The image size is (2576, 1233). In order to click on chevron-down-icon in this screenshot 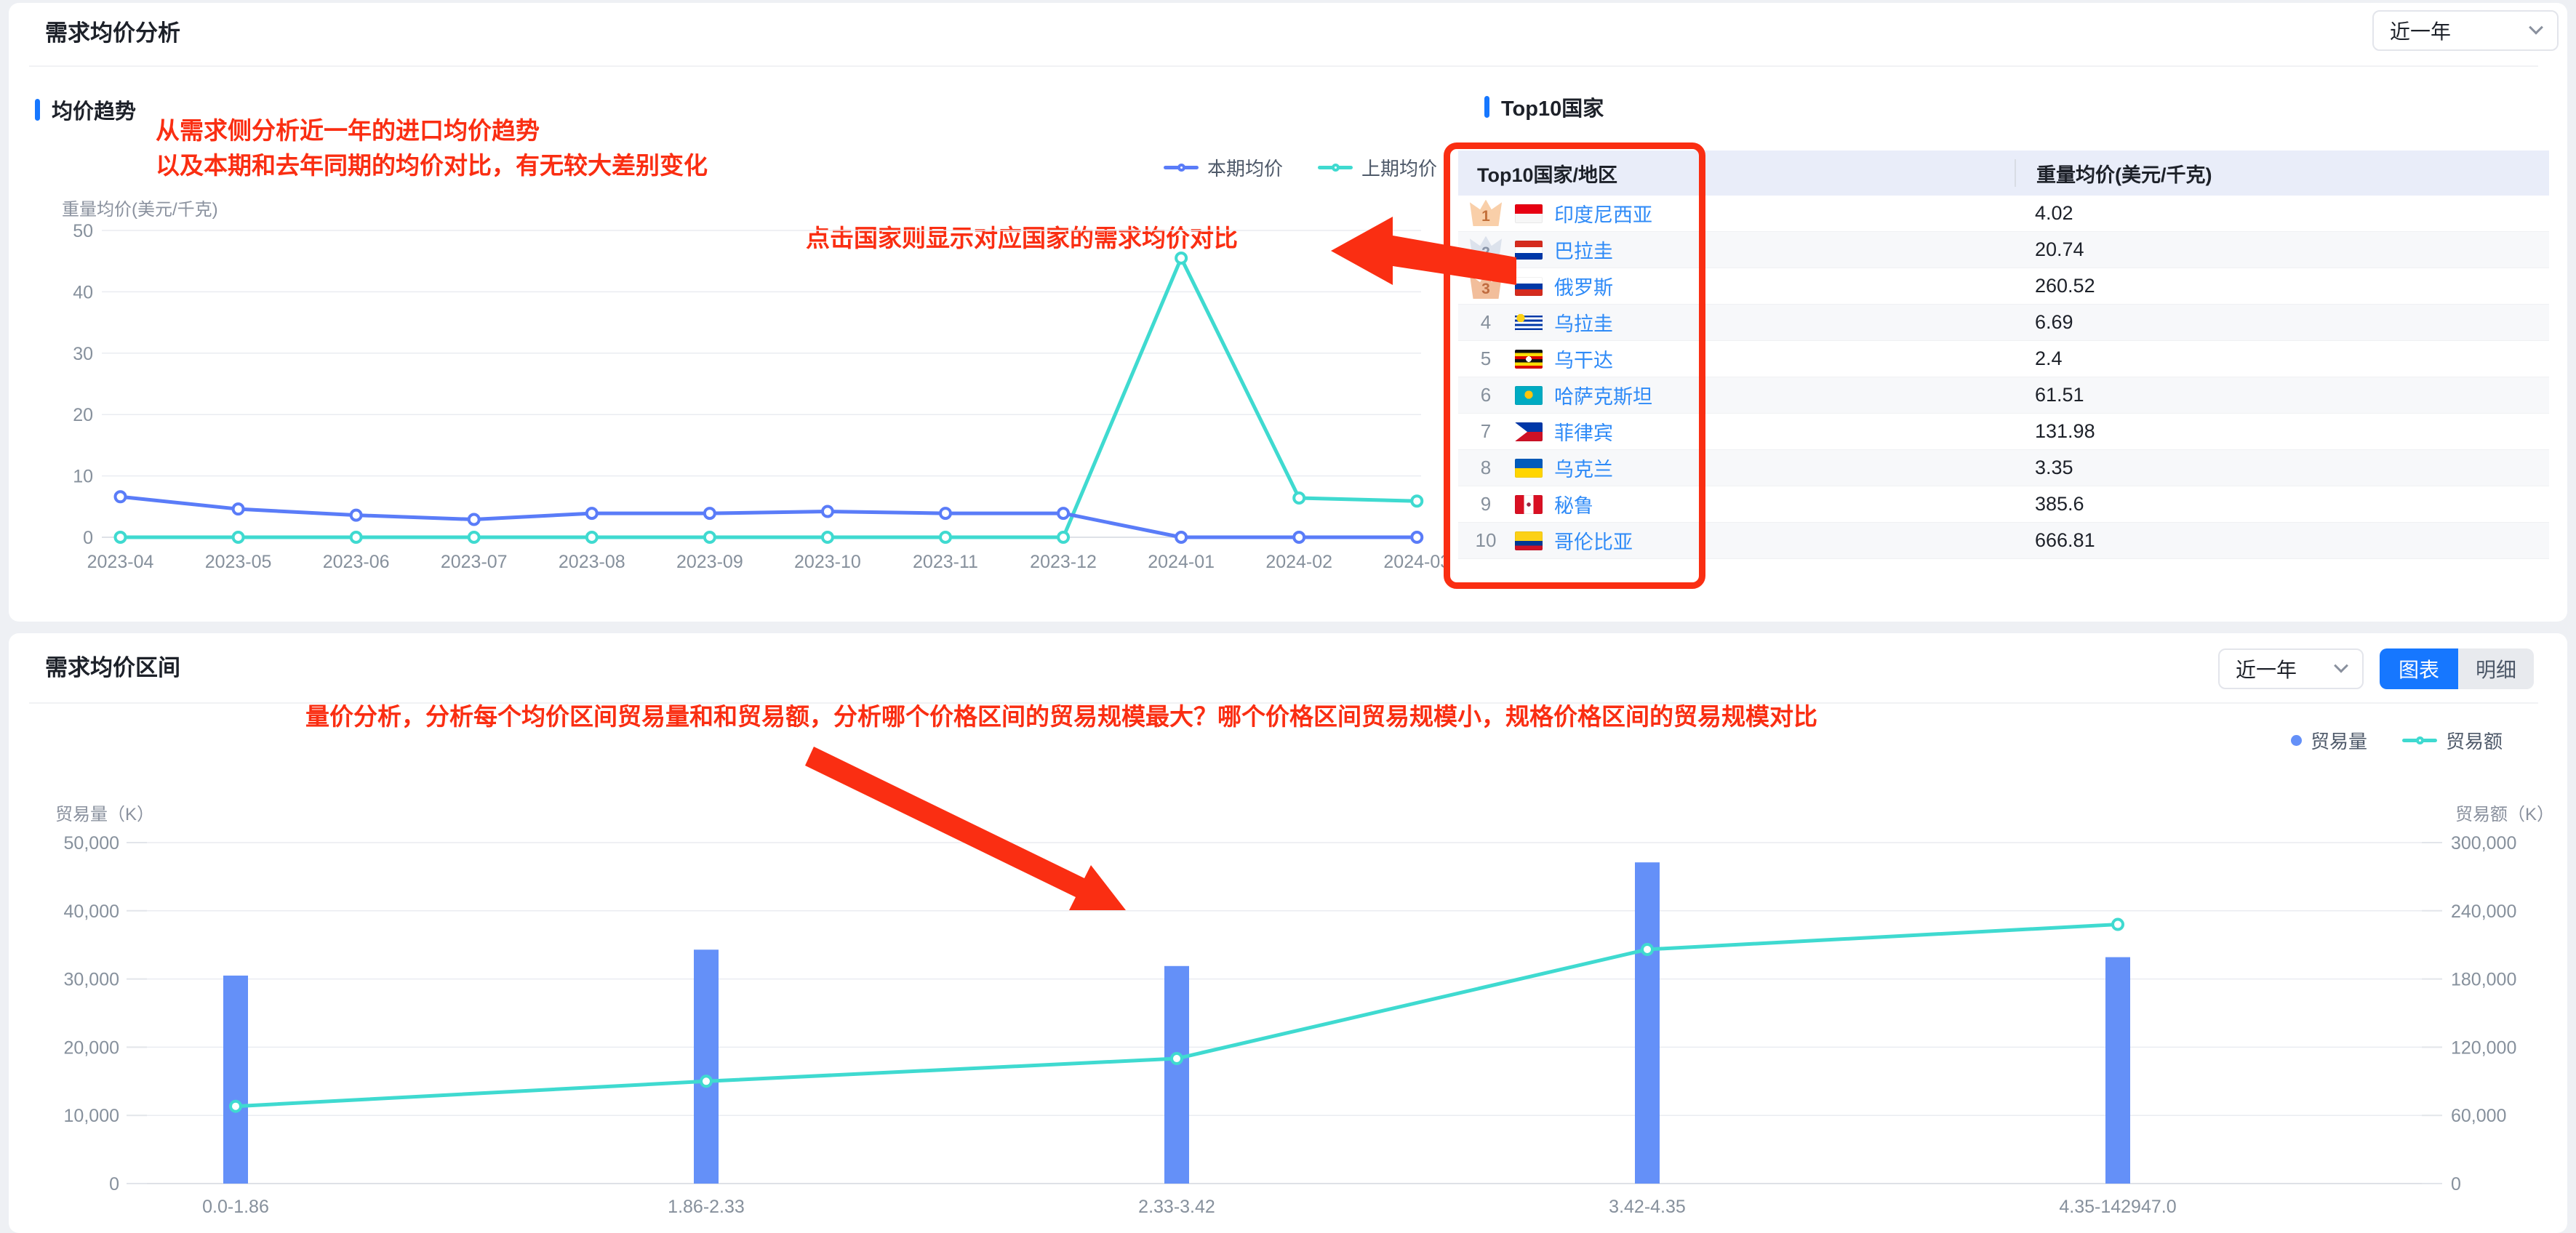, I will do `click(2536, 28)`.